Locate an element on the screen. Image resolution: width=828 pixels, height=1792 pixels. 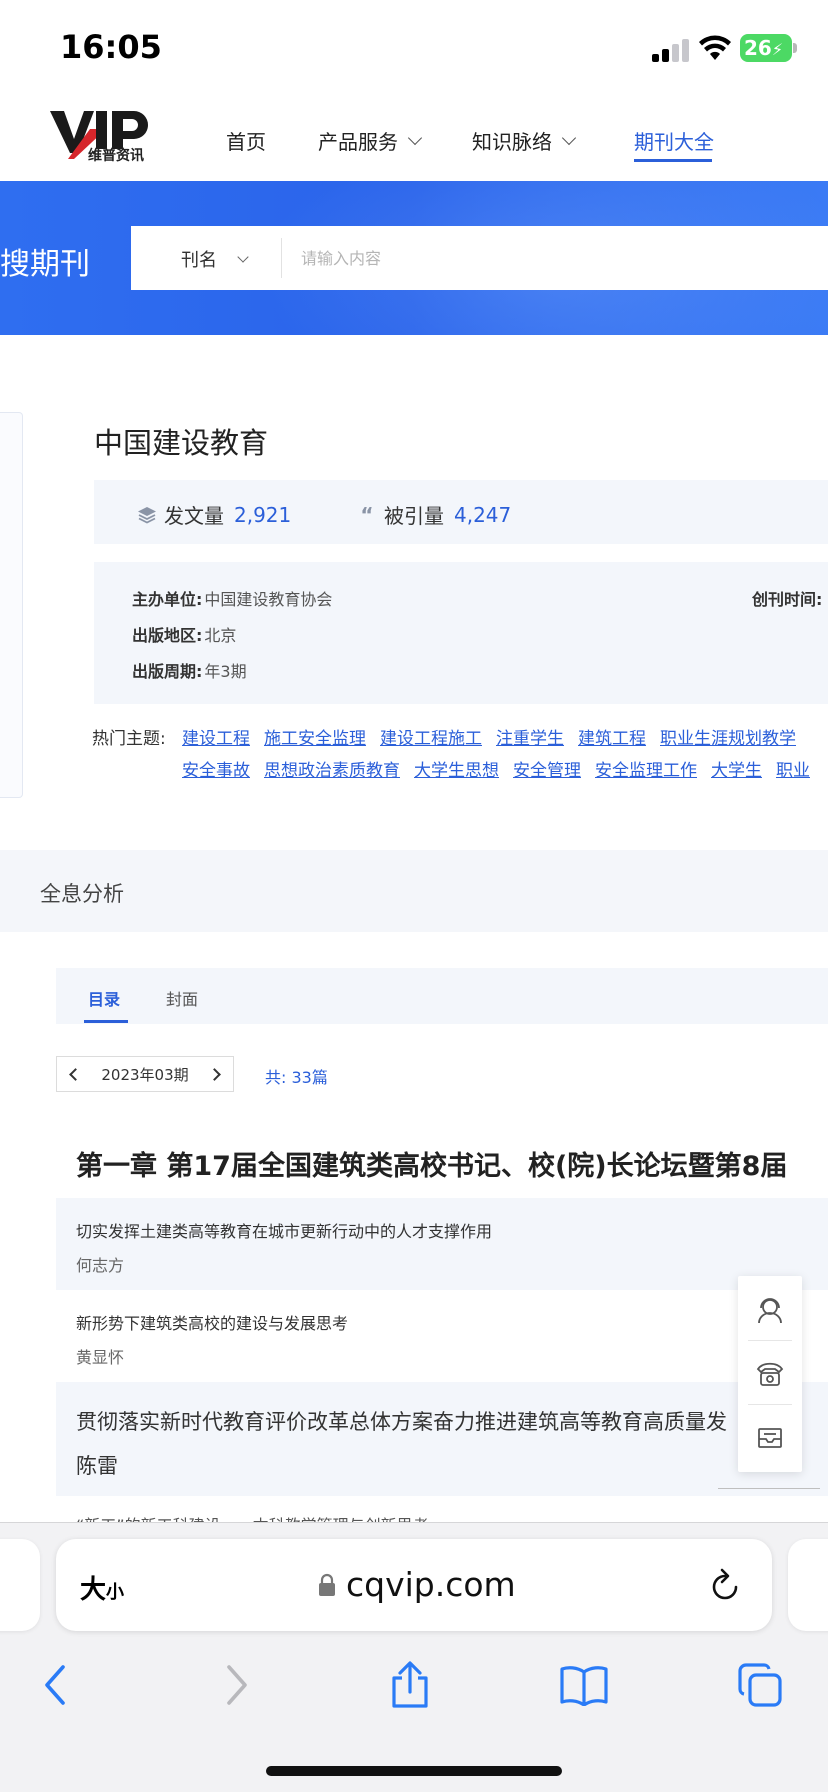
battery-icon: 26⚡ is located at coordinates (766, 48).